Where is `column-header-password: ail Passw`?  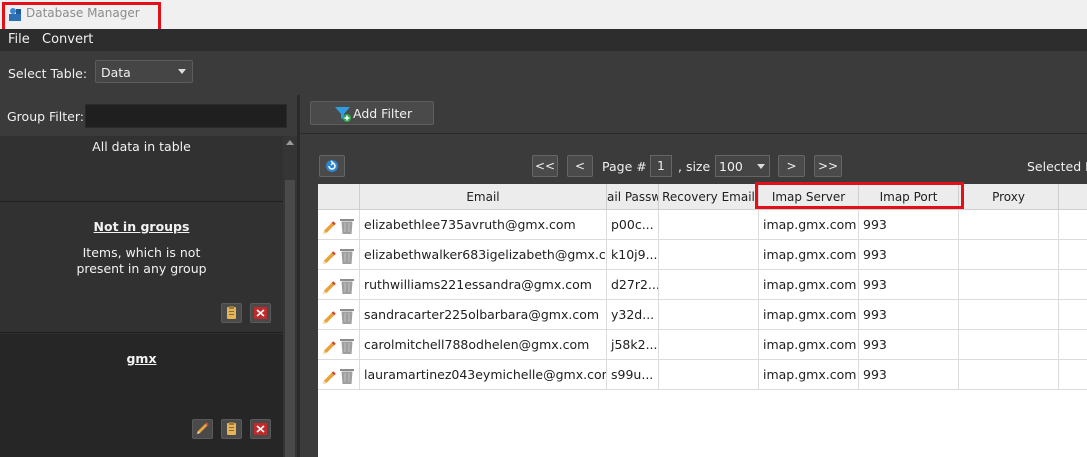
column-header-password: ail Passw is located at coordinates (633, 197).